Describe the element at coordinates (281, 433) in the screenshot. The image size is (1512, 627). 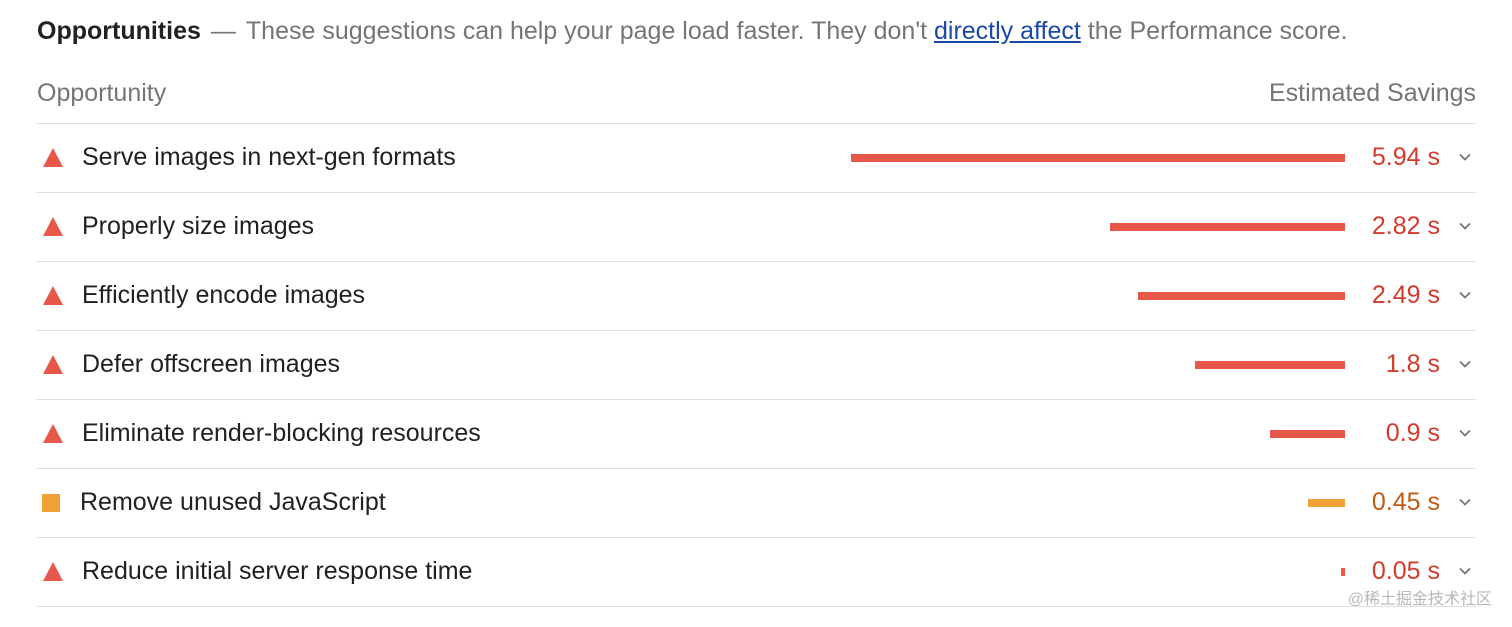
I see `opportunity-label: Eliminate render-blocking resources` at that location.